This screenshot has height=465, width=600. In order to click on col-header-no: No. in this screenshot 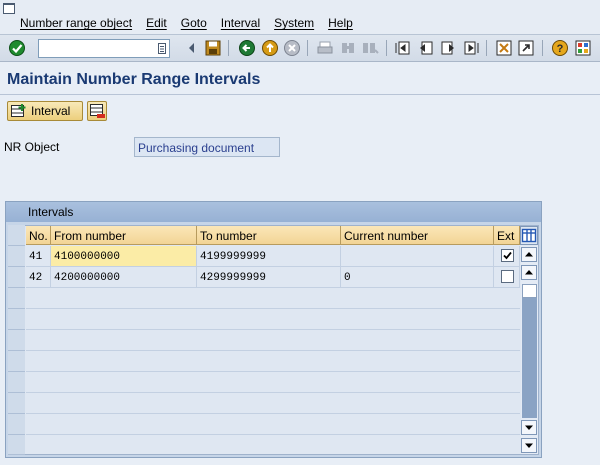, I will do `click(38, 235)`.